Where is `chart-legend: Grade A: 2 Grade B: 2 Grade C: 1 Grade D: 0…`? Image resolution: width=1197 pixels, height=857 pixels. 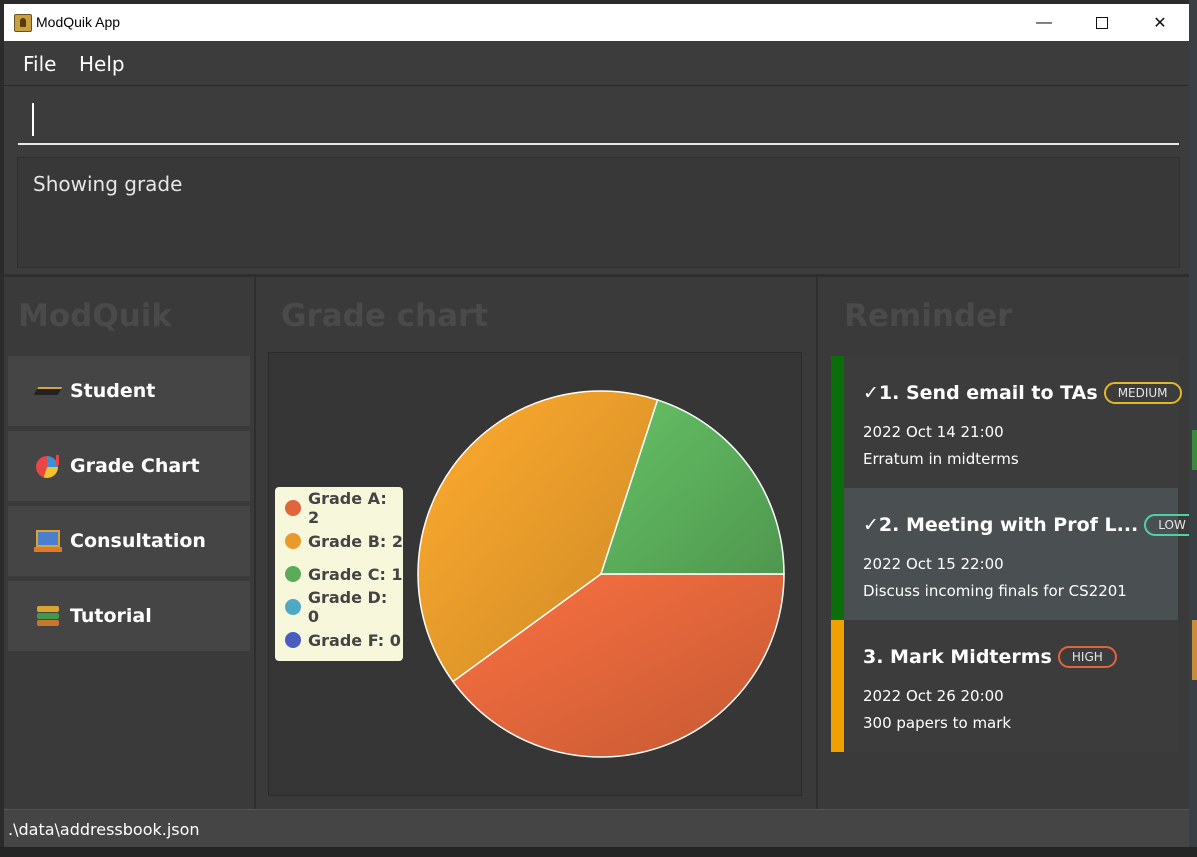
chart-legend: Grade A: 2 Grade B: 2 Grade C: 1 Grade D: 0… is located at coordinates (339, 574).